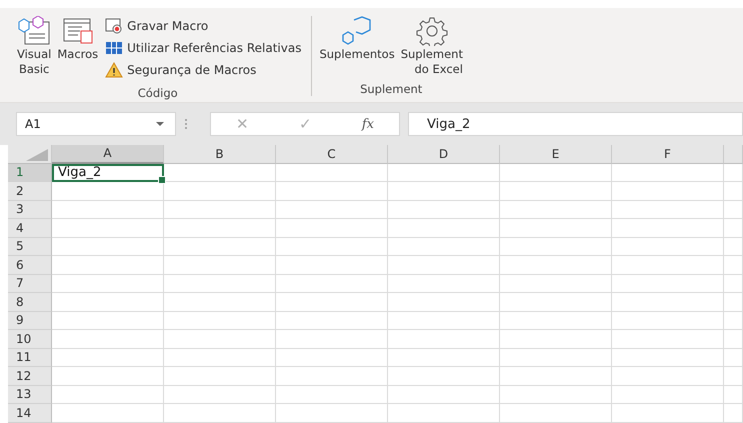 Image resolution: width=743 pixels, height=423 pixels. Describe the element at coordinates (162, 180) in the screenshot. I see `fill-handle` at that location.